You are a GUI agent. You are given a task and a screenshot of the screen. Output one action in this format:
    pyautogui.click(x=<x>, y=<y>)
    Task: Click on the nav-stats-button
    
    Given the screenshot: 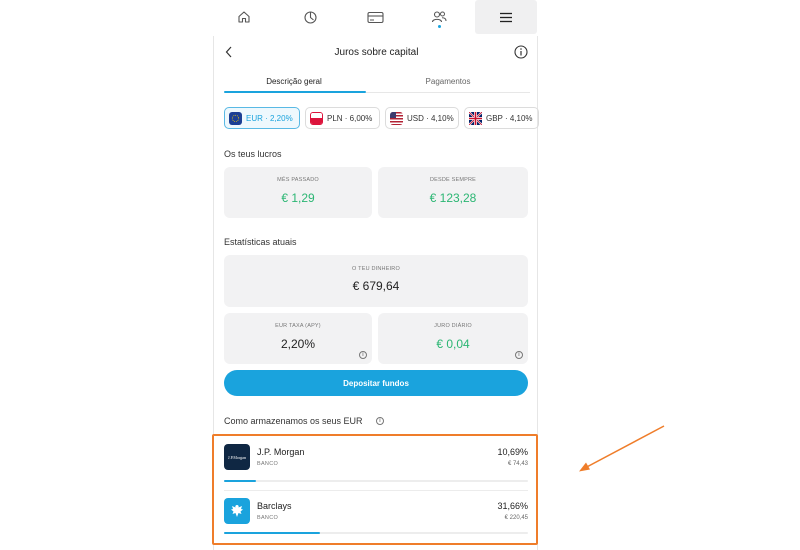 What is the action you would take?
    pyautogui.click(x=310, y=17)
    